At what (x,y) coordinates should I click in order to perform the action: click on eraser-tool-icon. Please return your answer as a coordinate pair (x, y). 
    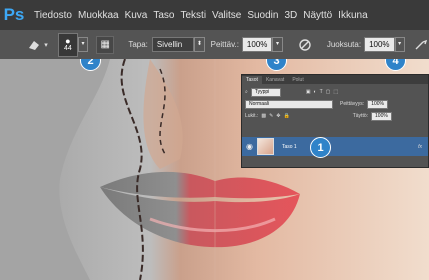
    Looking at the image, I should click on (34, 45).